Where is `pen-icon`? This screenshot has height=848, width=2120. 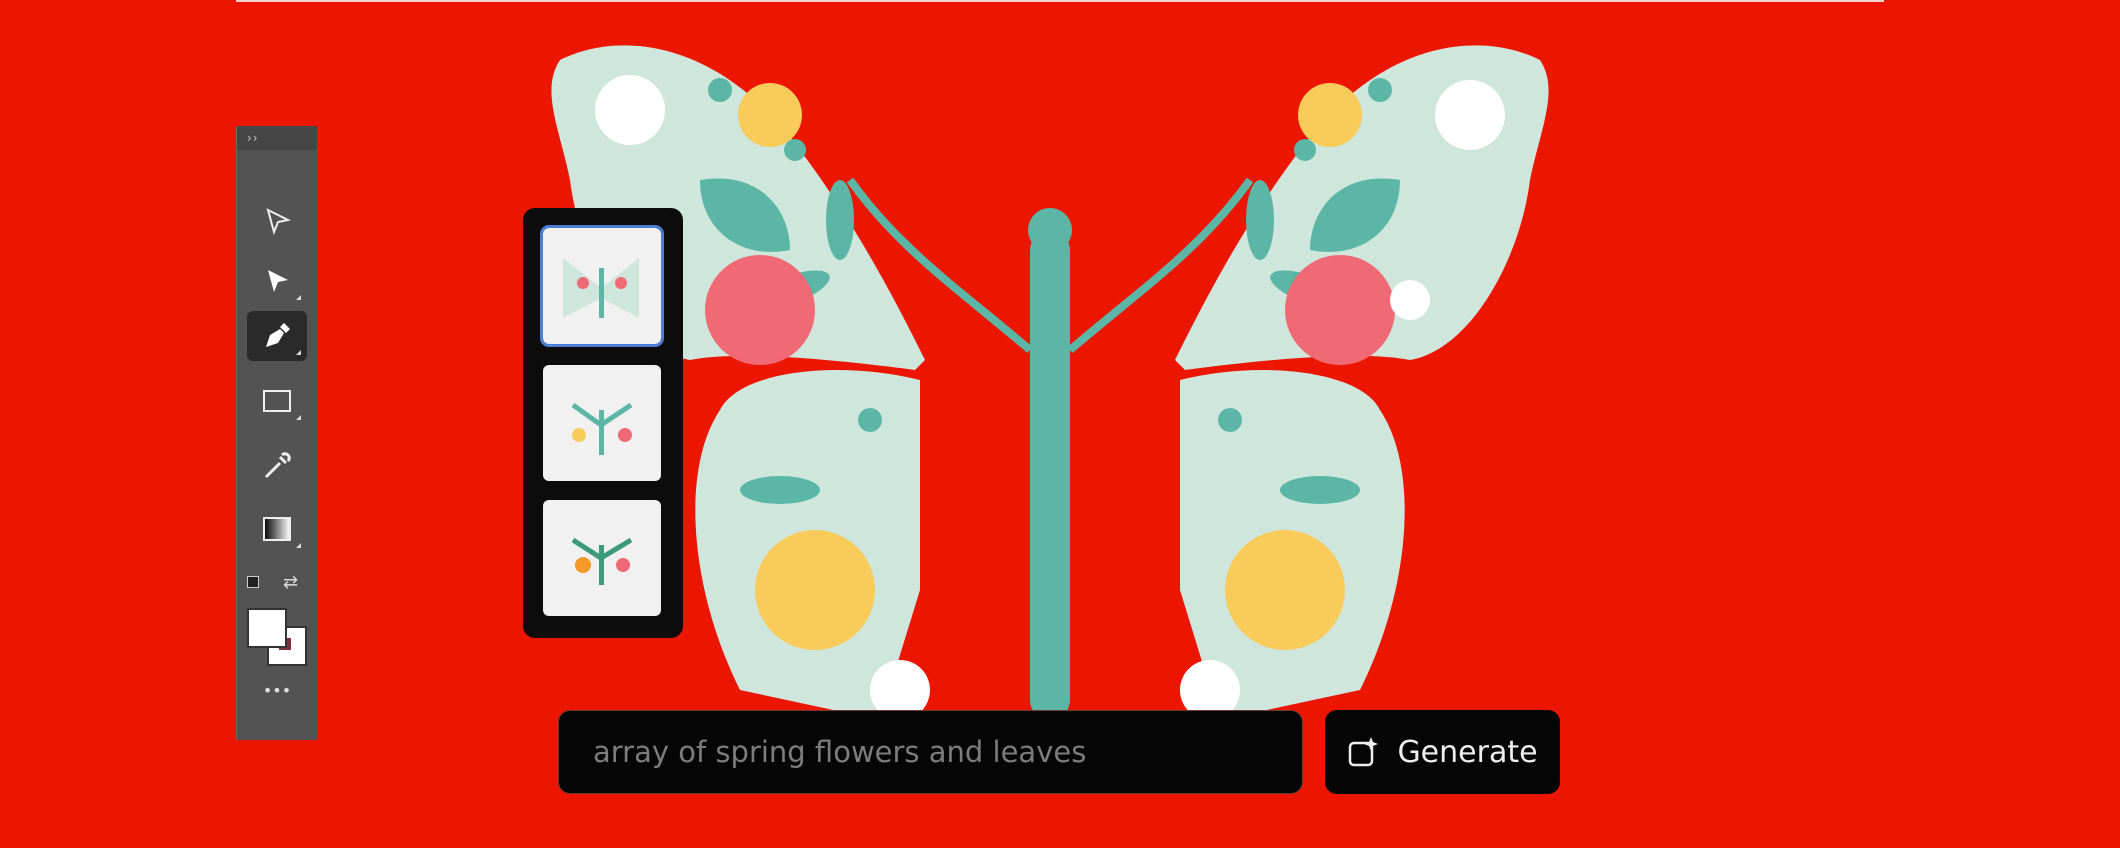 pen-icon is located at coordinates (278, 335).